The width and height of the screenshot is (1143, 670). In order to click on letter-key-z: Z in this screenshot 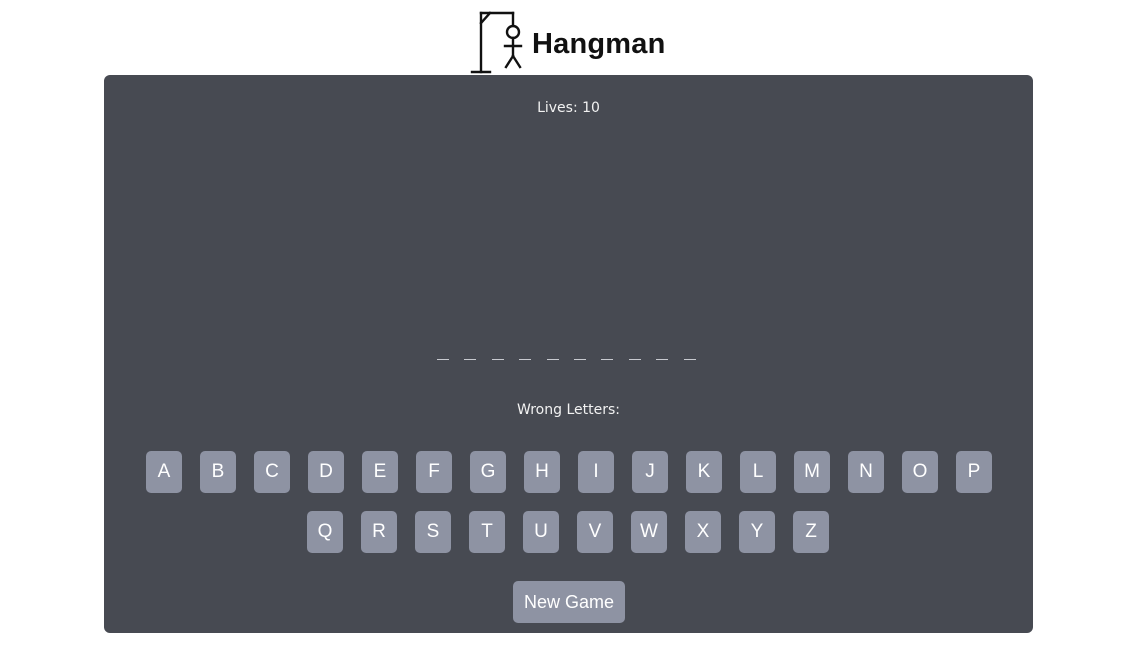, I will do `click(811, 532)`.